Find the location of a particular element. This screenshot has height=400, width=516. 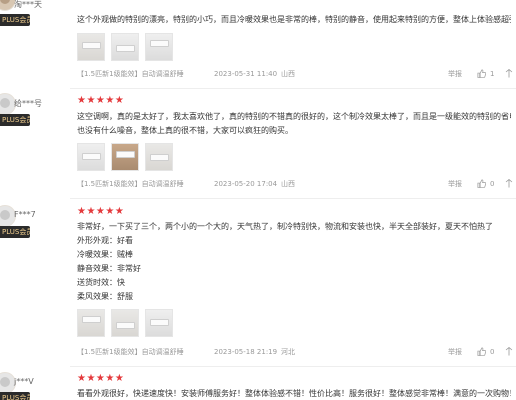

review-date: 2023-05-20 17:04 is located at coordinates (246, 184).